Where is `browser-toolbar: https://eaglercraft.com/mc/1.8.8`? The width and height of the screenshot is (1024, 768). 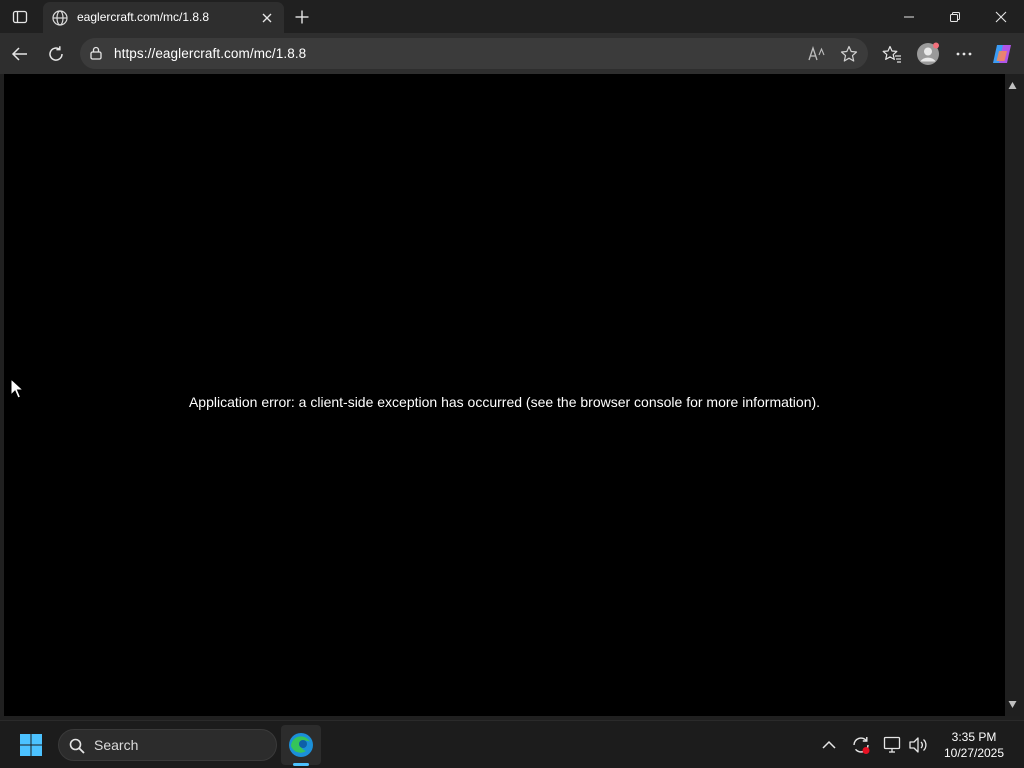
browser-toolbar: https://eaglercraft.com/mc/1.8.8 is located at coordinates (512, 53).